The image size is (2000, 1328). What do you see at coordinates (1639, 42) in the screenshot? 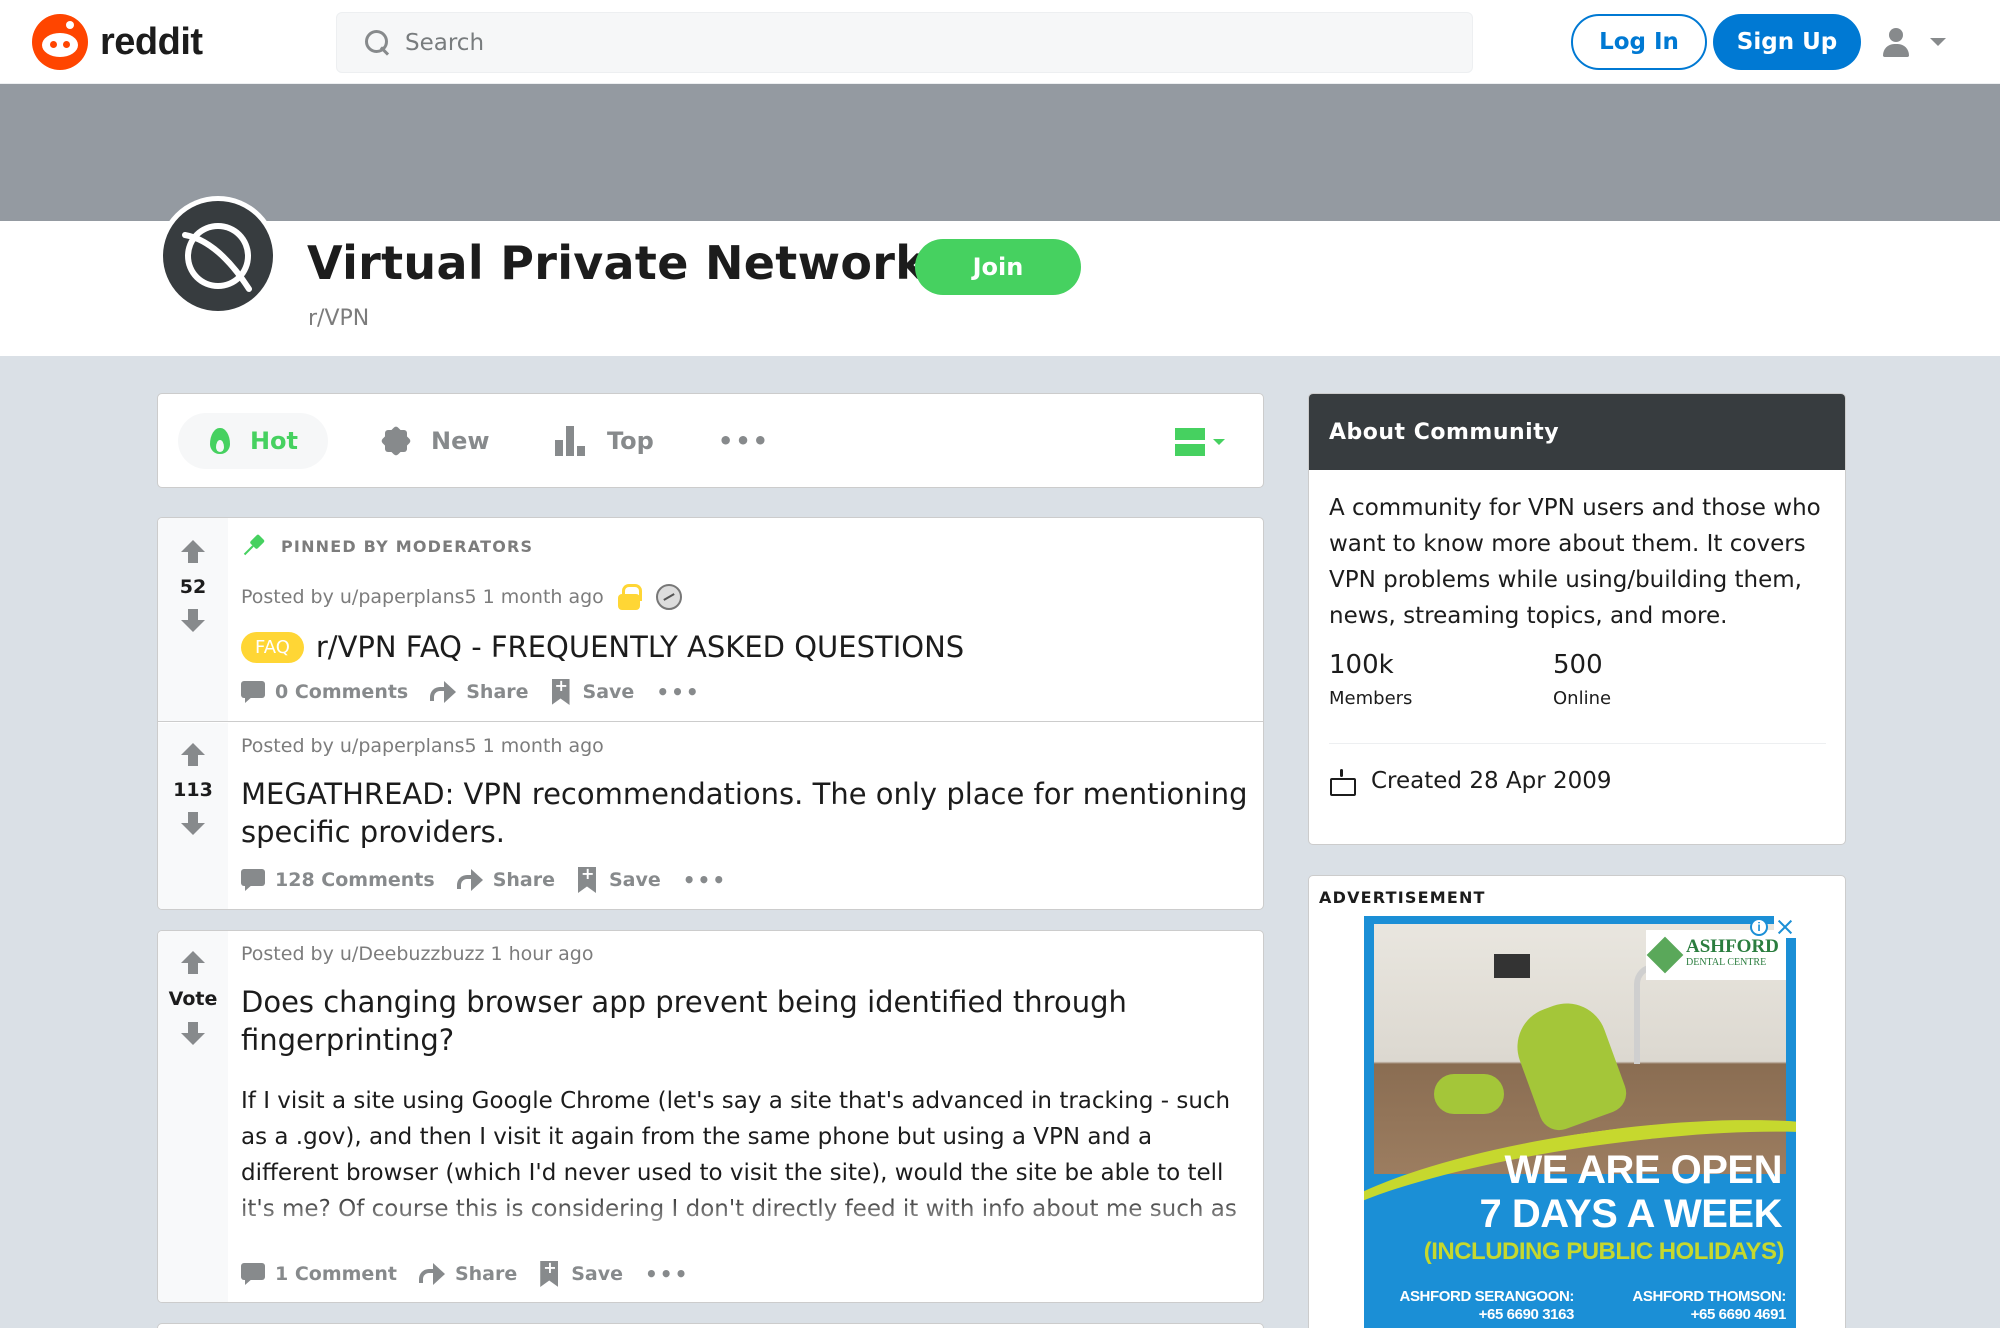
I see `login-button: Log In` at bounding box center [1639, 42].